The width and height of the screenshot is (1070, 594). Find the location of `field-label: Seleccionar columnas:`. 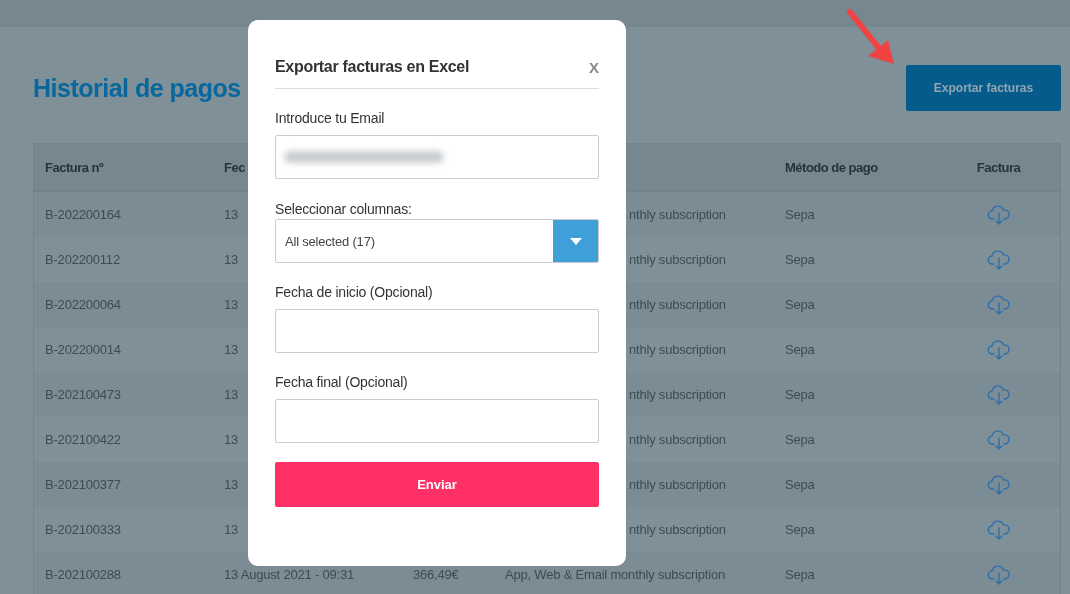

field-label: Seleccionar columnas: is located at coordinates (344, 209).